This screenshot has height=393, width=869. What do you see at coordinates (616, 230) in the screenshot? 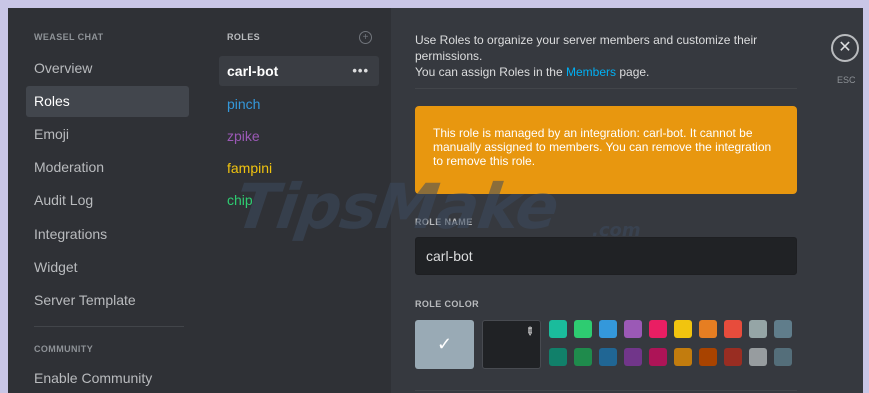
I see `watermark-suffix: .com` at bounding box center [616, 230].